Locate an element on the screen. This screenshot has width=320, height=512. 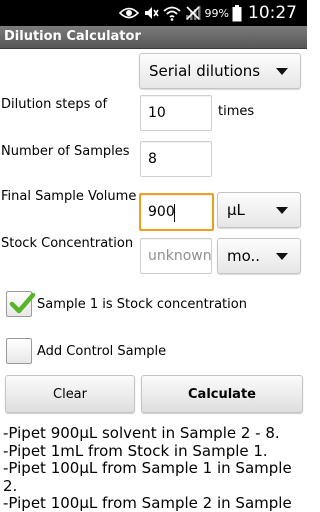
checkmark-icon is located at coordinates (22, 303).